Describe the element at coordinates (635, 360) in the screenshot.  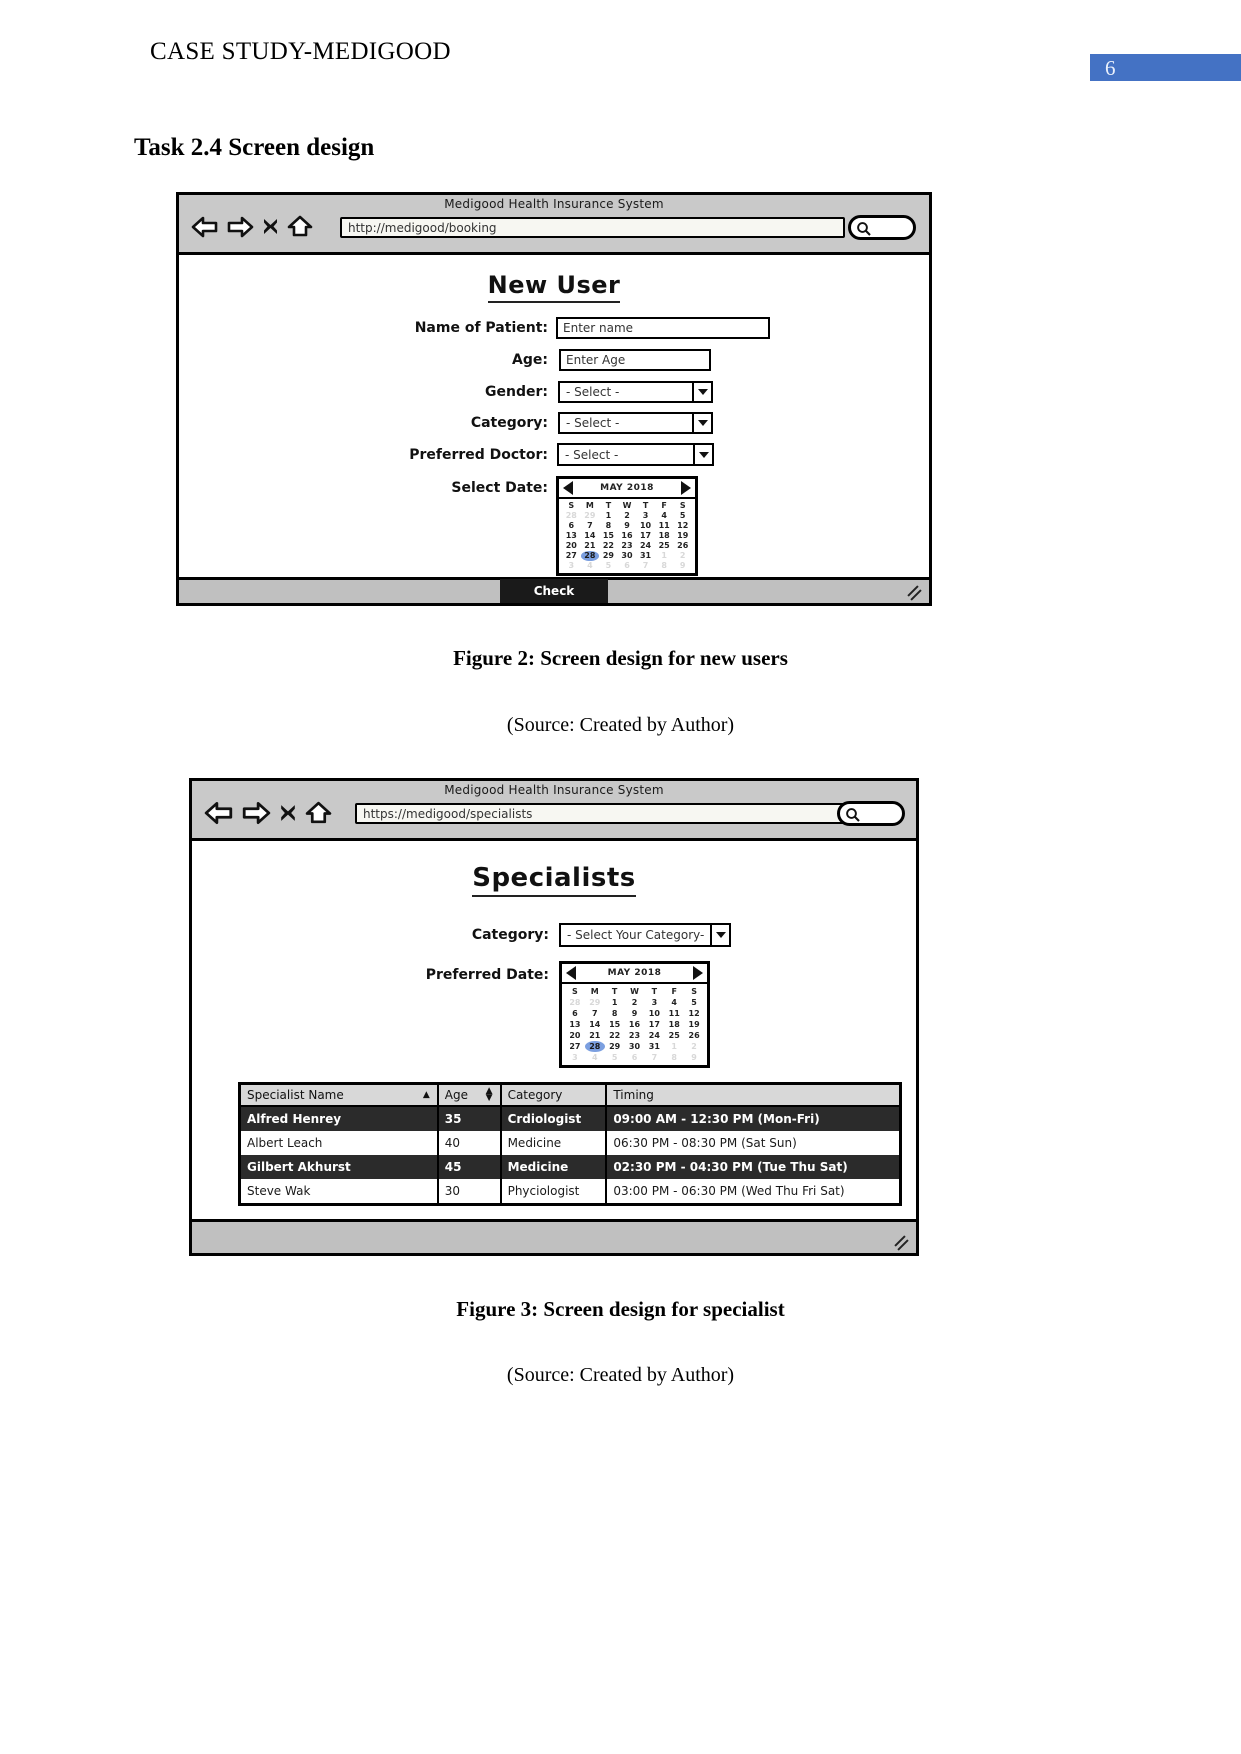
I see `age-input: Enter Age` at that location.